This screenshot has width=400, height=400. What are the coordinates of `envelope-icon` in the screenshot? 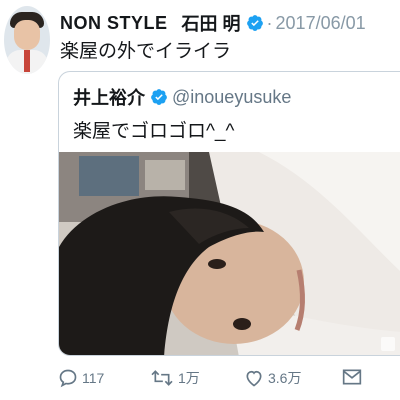 It's located at (352, 377).